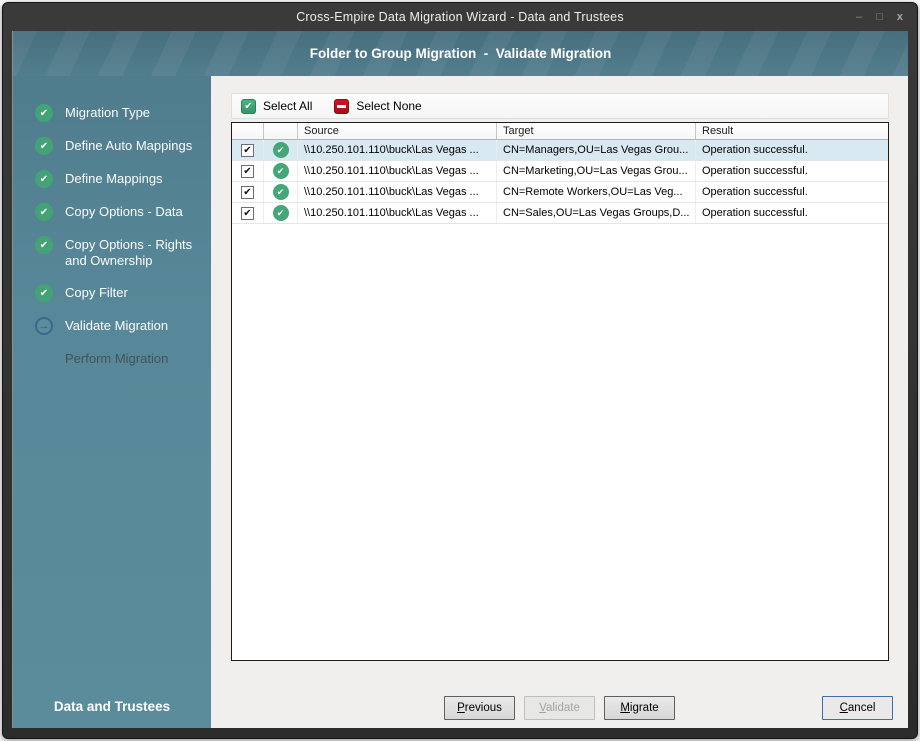 The image size is (920, 741). I want to click on wizard-nav-buttons: Previous Validate Migrate, so click(559, 708).